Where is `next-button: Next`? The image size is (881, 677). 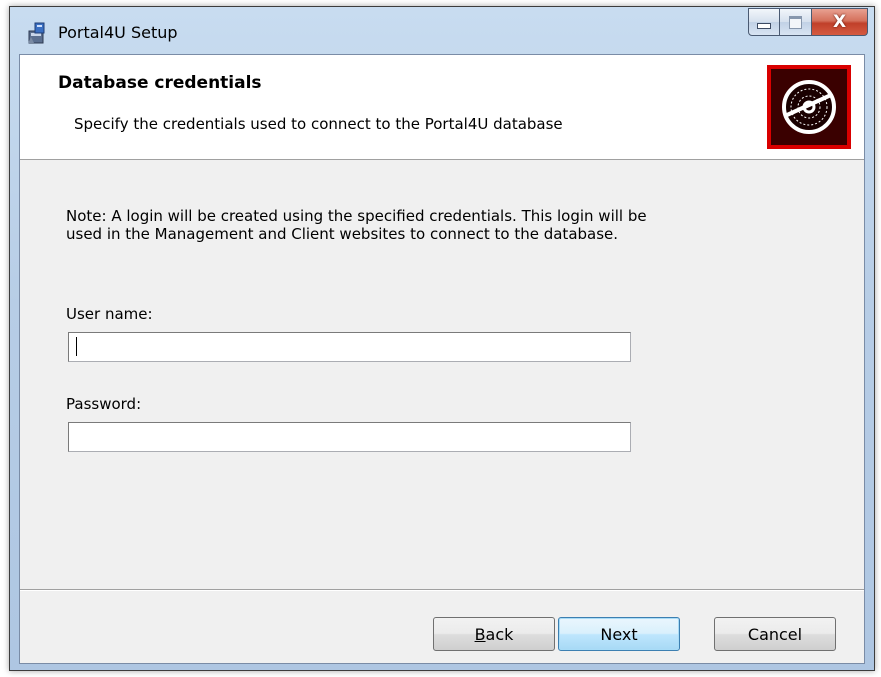
next-button: Next is located at coordinates (619, 634).